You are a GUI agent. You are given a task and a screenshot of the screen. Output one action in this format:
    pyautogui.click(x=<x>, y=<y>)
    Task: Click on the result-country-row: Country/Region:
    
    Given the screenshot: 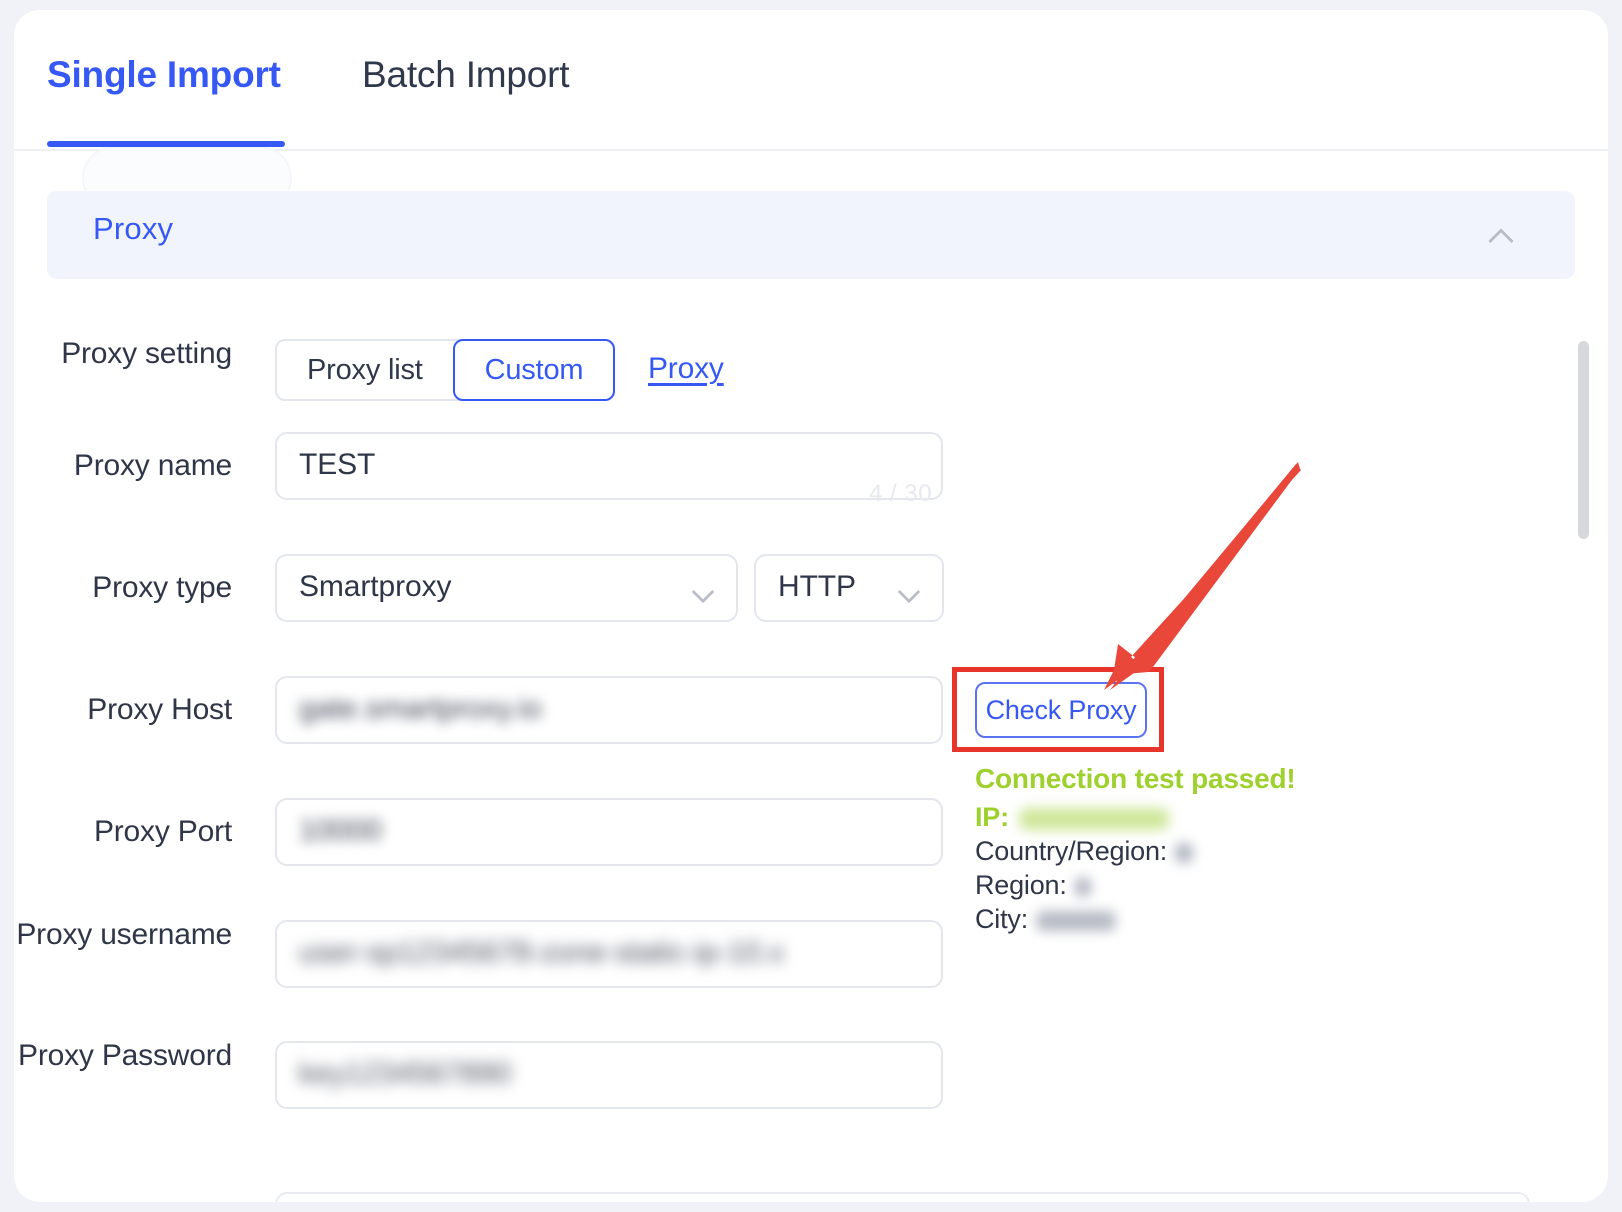 What is the action you would take?
    pyautogui.click(x=1255, y=851)
    